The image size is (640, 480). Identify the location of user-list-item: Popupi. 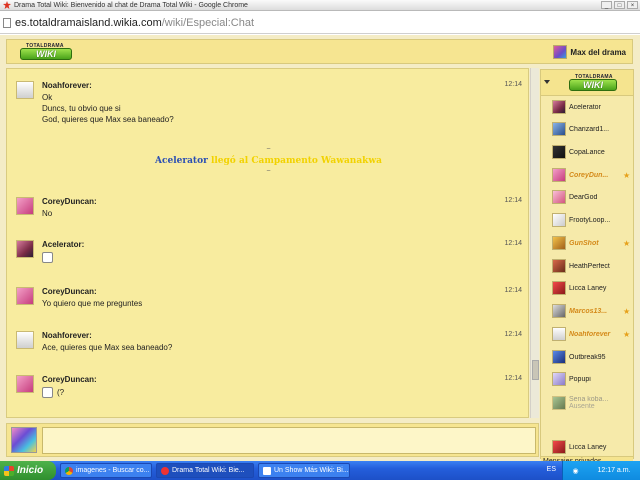
(592, 379).